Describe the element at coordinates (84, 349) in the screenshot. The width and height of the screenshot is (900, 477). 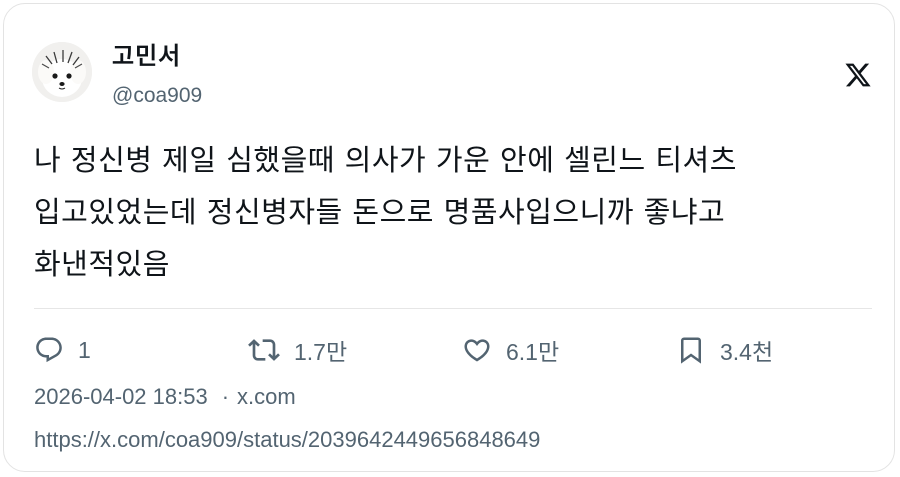
I see `reply-count: 1` at that location.